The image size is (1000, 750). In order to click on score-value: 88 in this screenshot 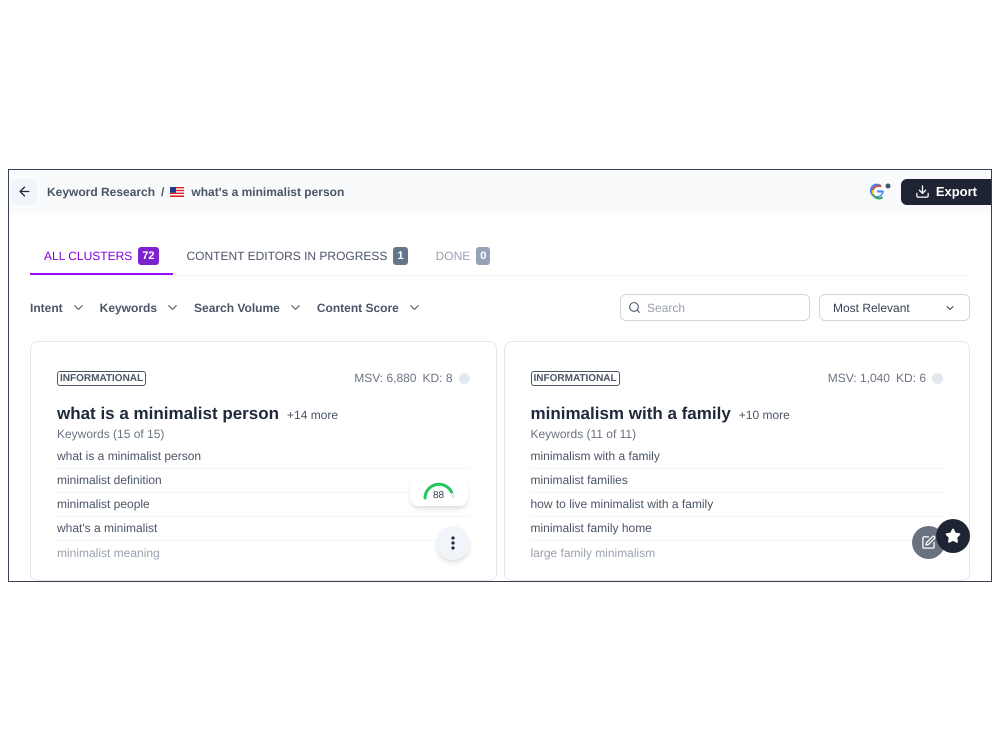, I will do `click(438, 496)`.